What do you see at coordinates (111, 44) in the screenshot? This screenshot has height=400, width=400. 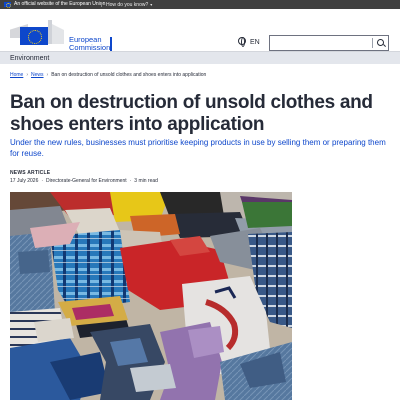 I see `logo-rule` at bounding box center [111, 44].